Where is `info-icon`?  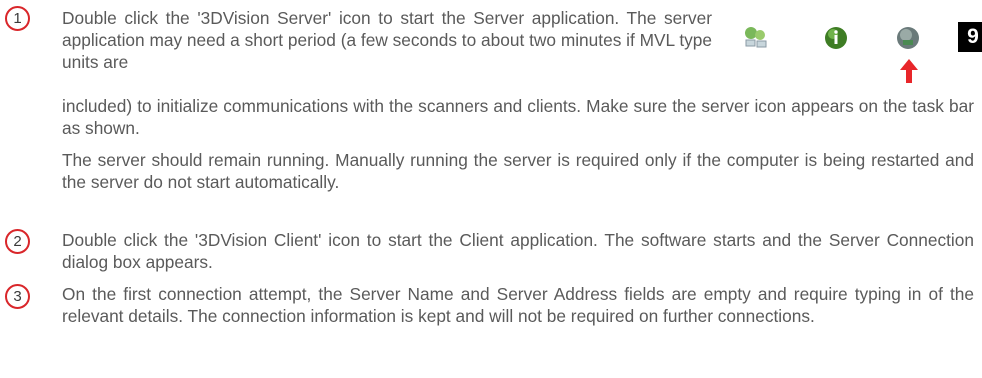
info-icon is located at coordinates (836, 38).